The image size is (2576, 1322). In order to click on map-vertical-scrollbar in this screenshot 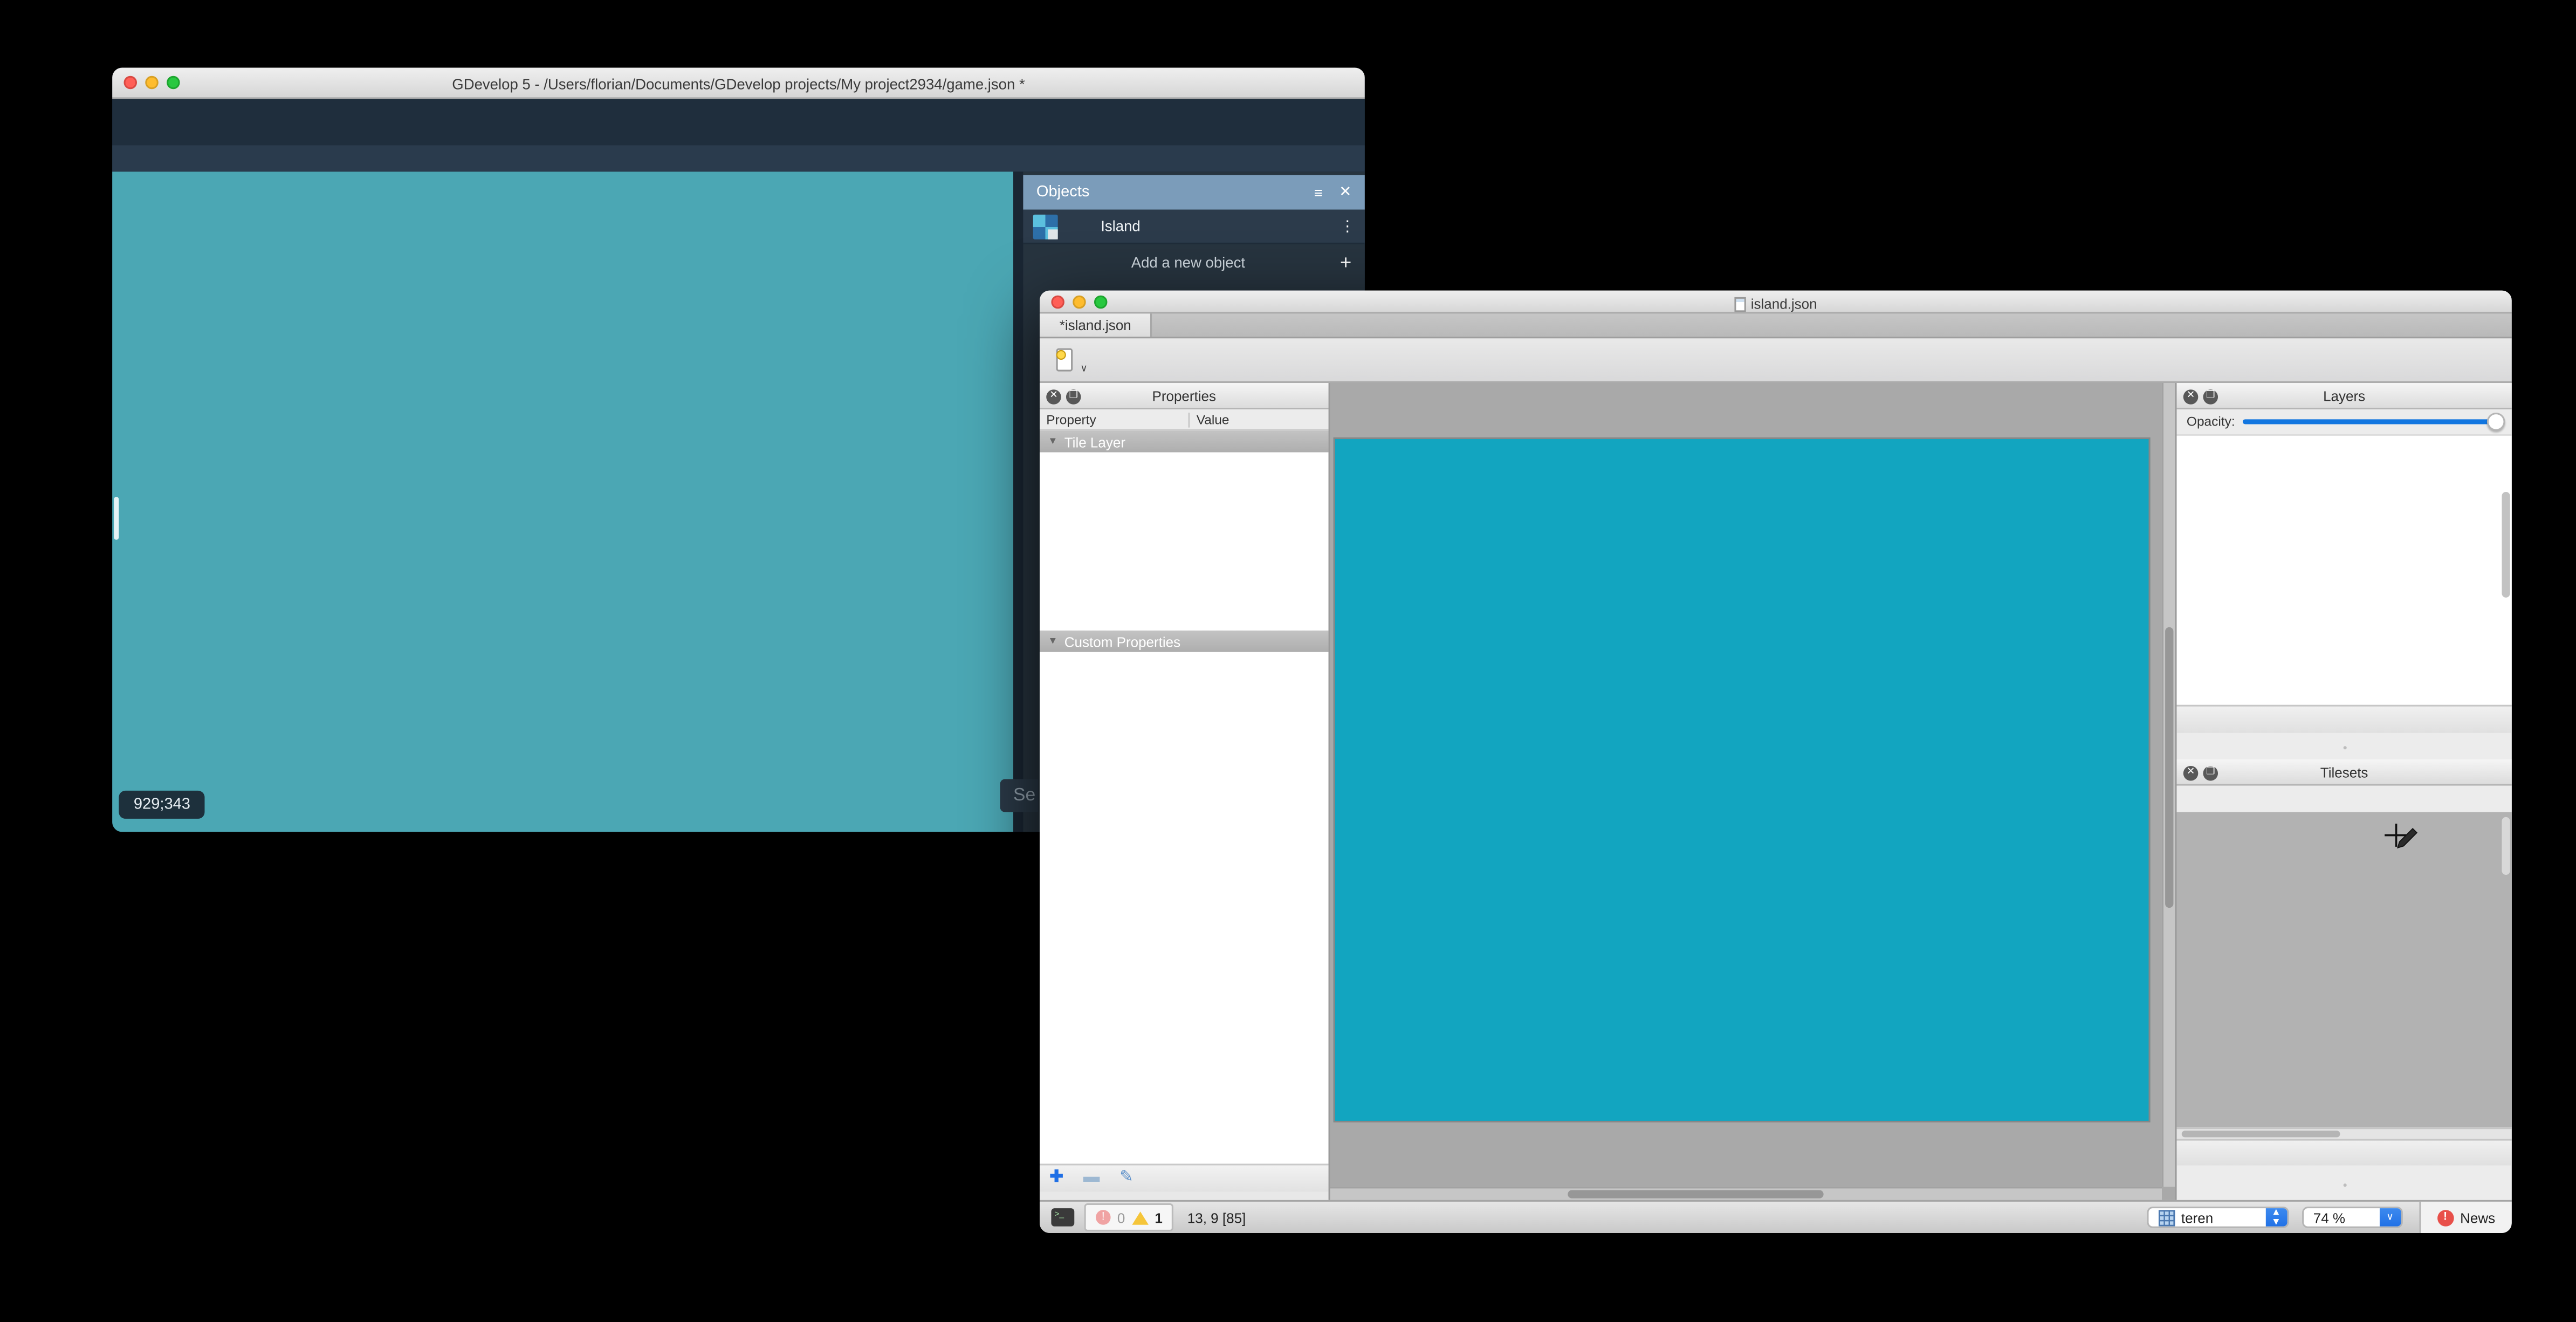, I will do `click(2168, 784)`.